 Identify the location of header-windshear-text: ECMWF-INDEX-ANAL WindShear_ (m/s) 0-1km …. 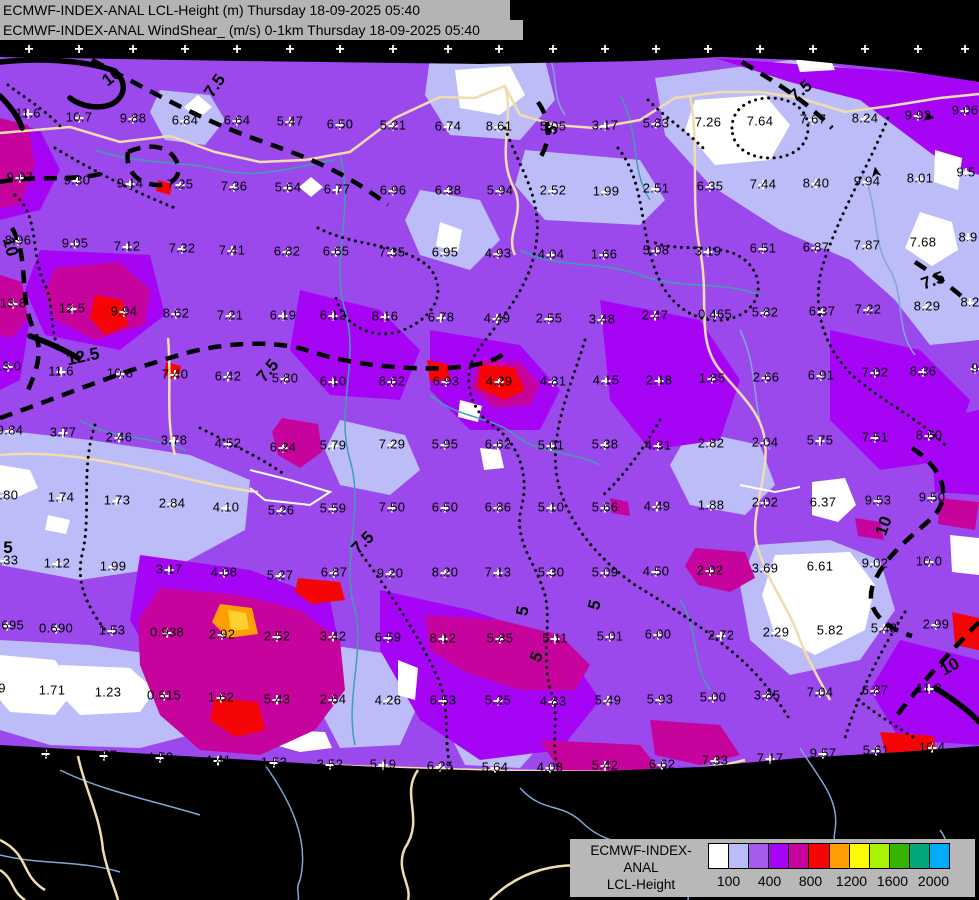
(241, 30).